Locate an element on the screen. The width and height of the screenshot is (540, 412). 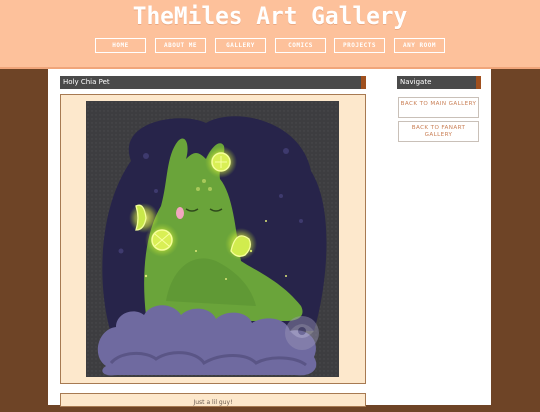
nav-about-button: ABOUT ME is located at coordinates (180, 45).